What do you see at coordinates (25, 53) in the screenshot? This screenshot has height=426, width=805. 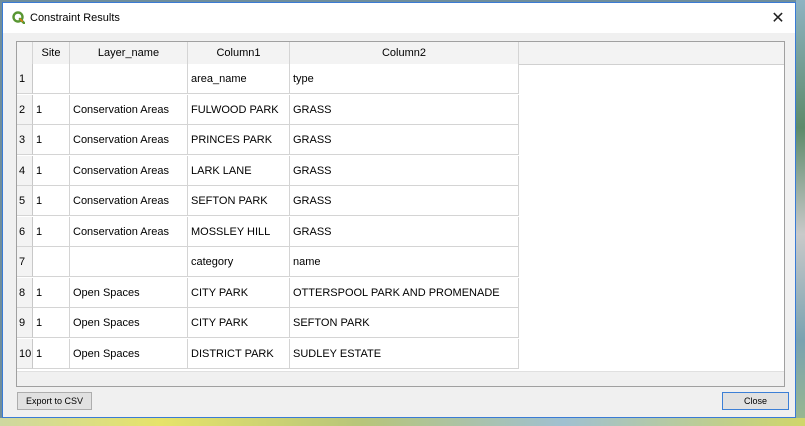 I see `corner-header` at bounding box center [25, 53].